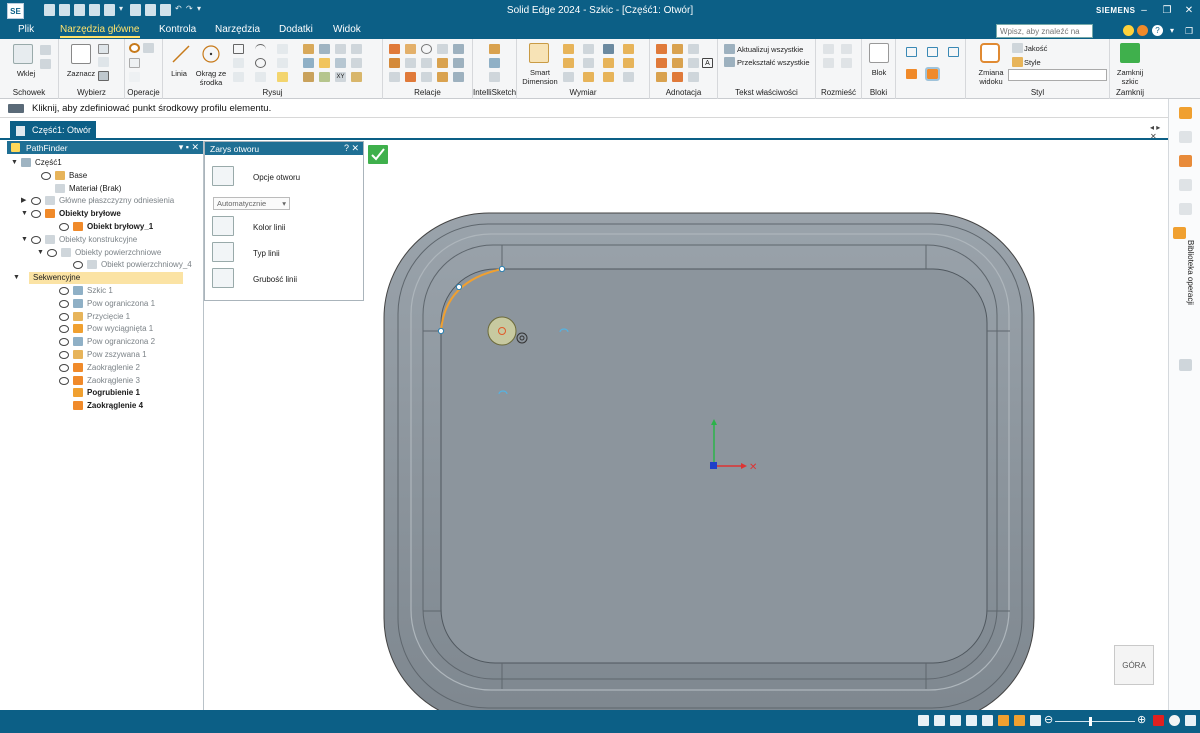 This screenshot has height=733, width=1200. I want to click on tree-row: Przycięcie 1, so click(105, 317).